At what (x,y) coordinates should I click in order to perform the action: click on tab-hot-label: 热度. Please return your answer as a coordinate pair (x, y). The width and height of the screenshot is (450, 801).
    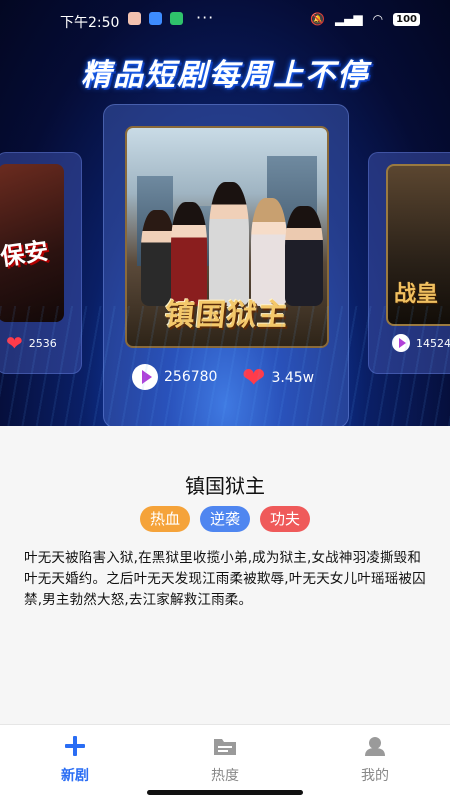
    Looking at the image, I should click on (225, 776).